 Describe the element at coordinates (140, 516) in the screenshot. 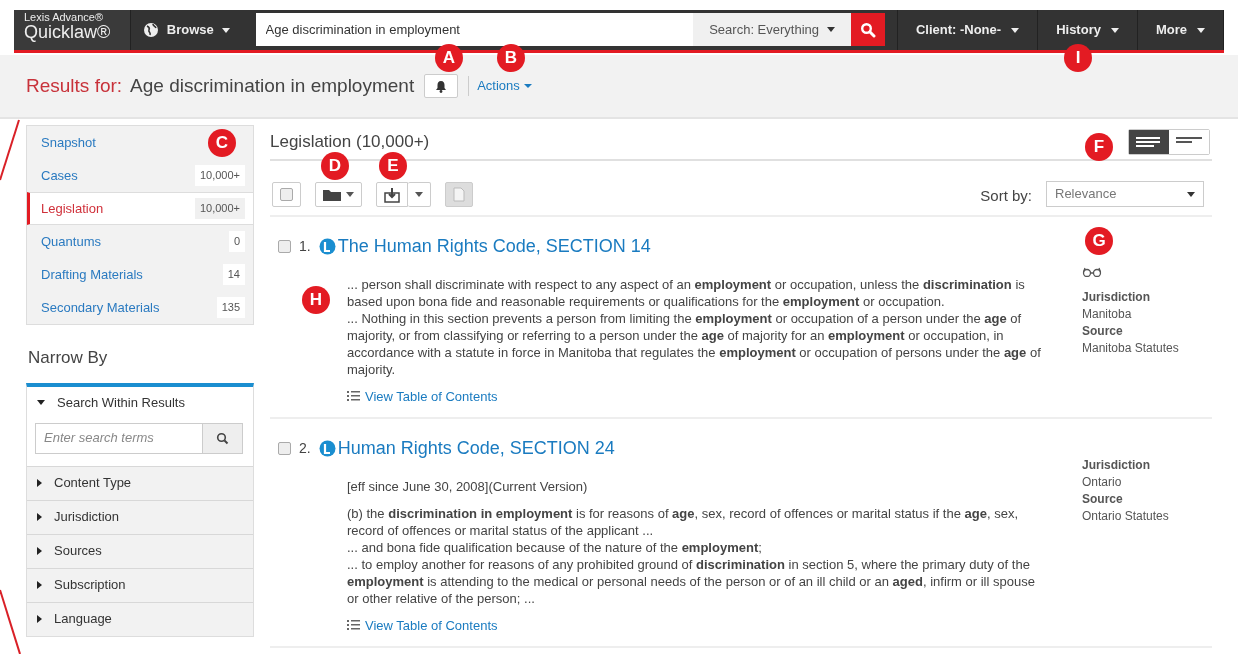

I see `filter-section: Jurisdiction` at that location.